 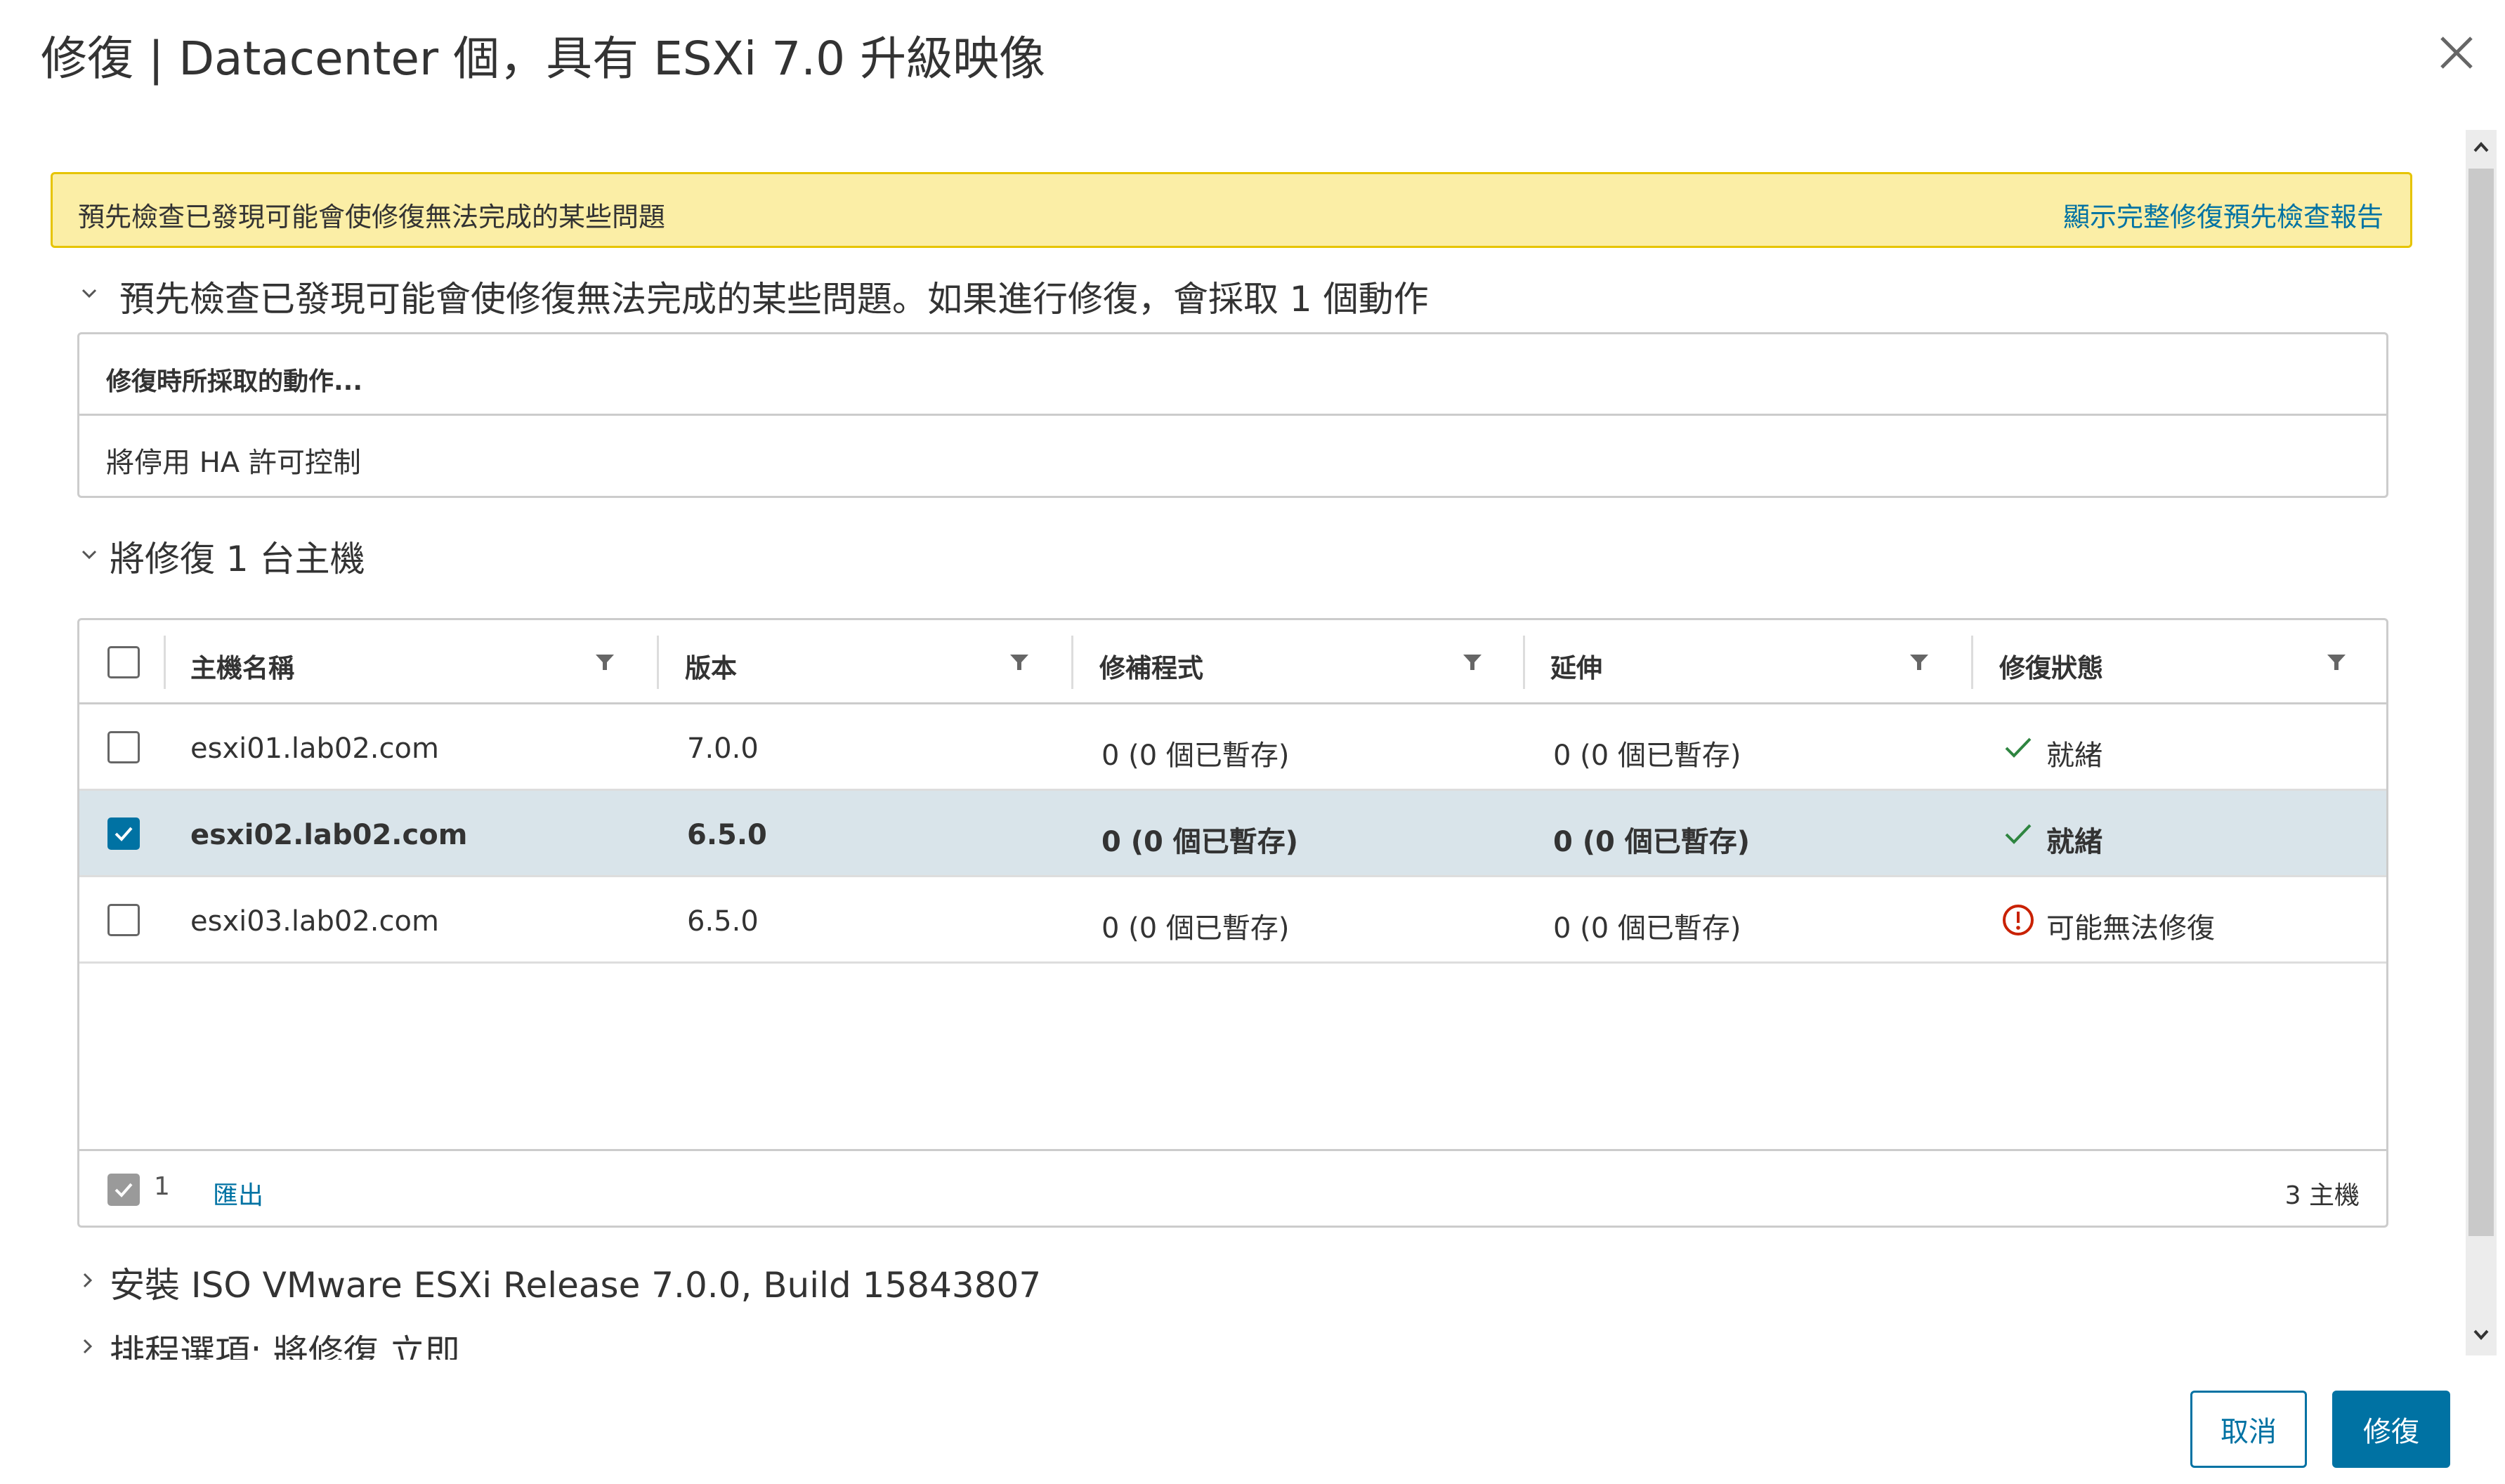 I want to click on select-all-checkbox, so click(x=123, y=662).